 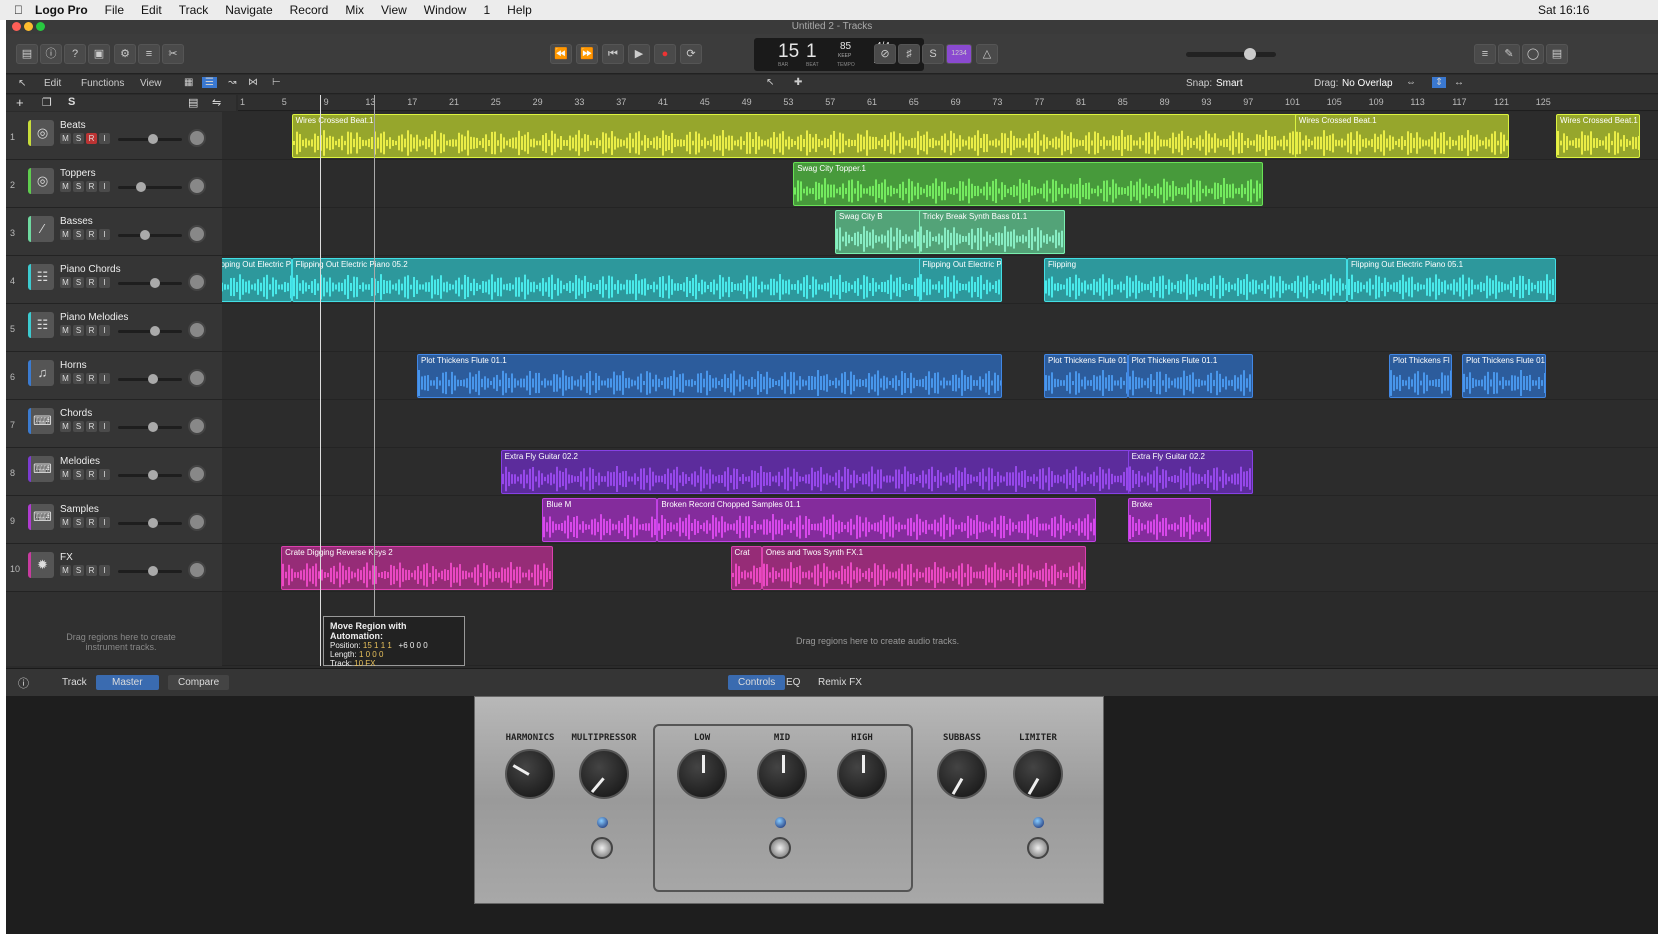 I want to click on menu-track: Track, so click(x=194, y=10).